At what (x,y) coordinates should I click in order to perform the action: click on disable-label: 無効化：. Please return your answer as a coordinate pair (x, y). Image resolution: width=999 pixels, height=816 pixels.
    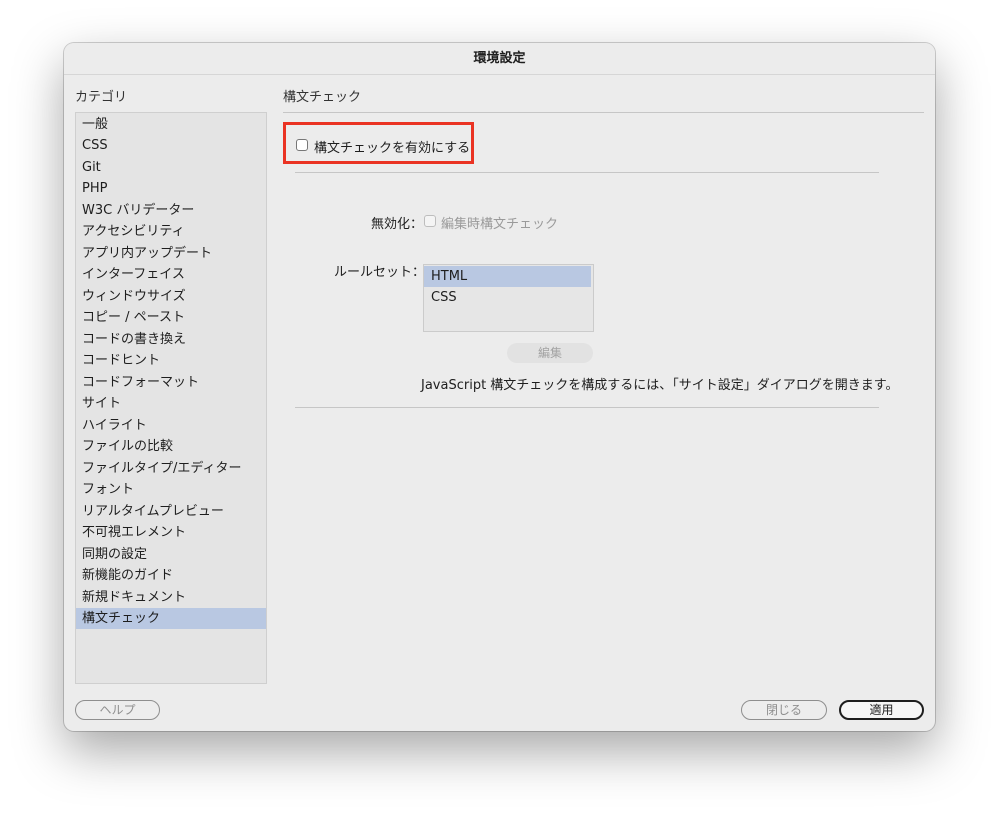
    Looking at the image, I should click on (397, 224).